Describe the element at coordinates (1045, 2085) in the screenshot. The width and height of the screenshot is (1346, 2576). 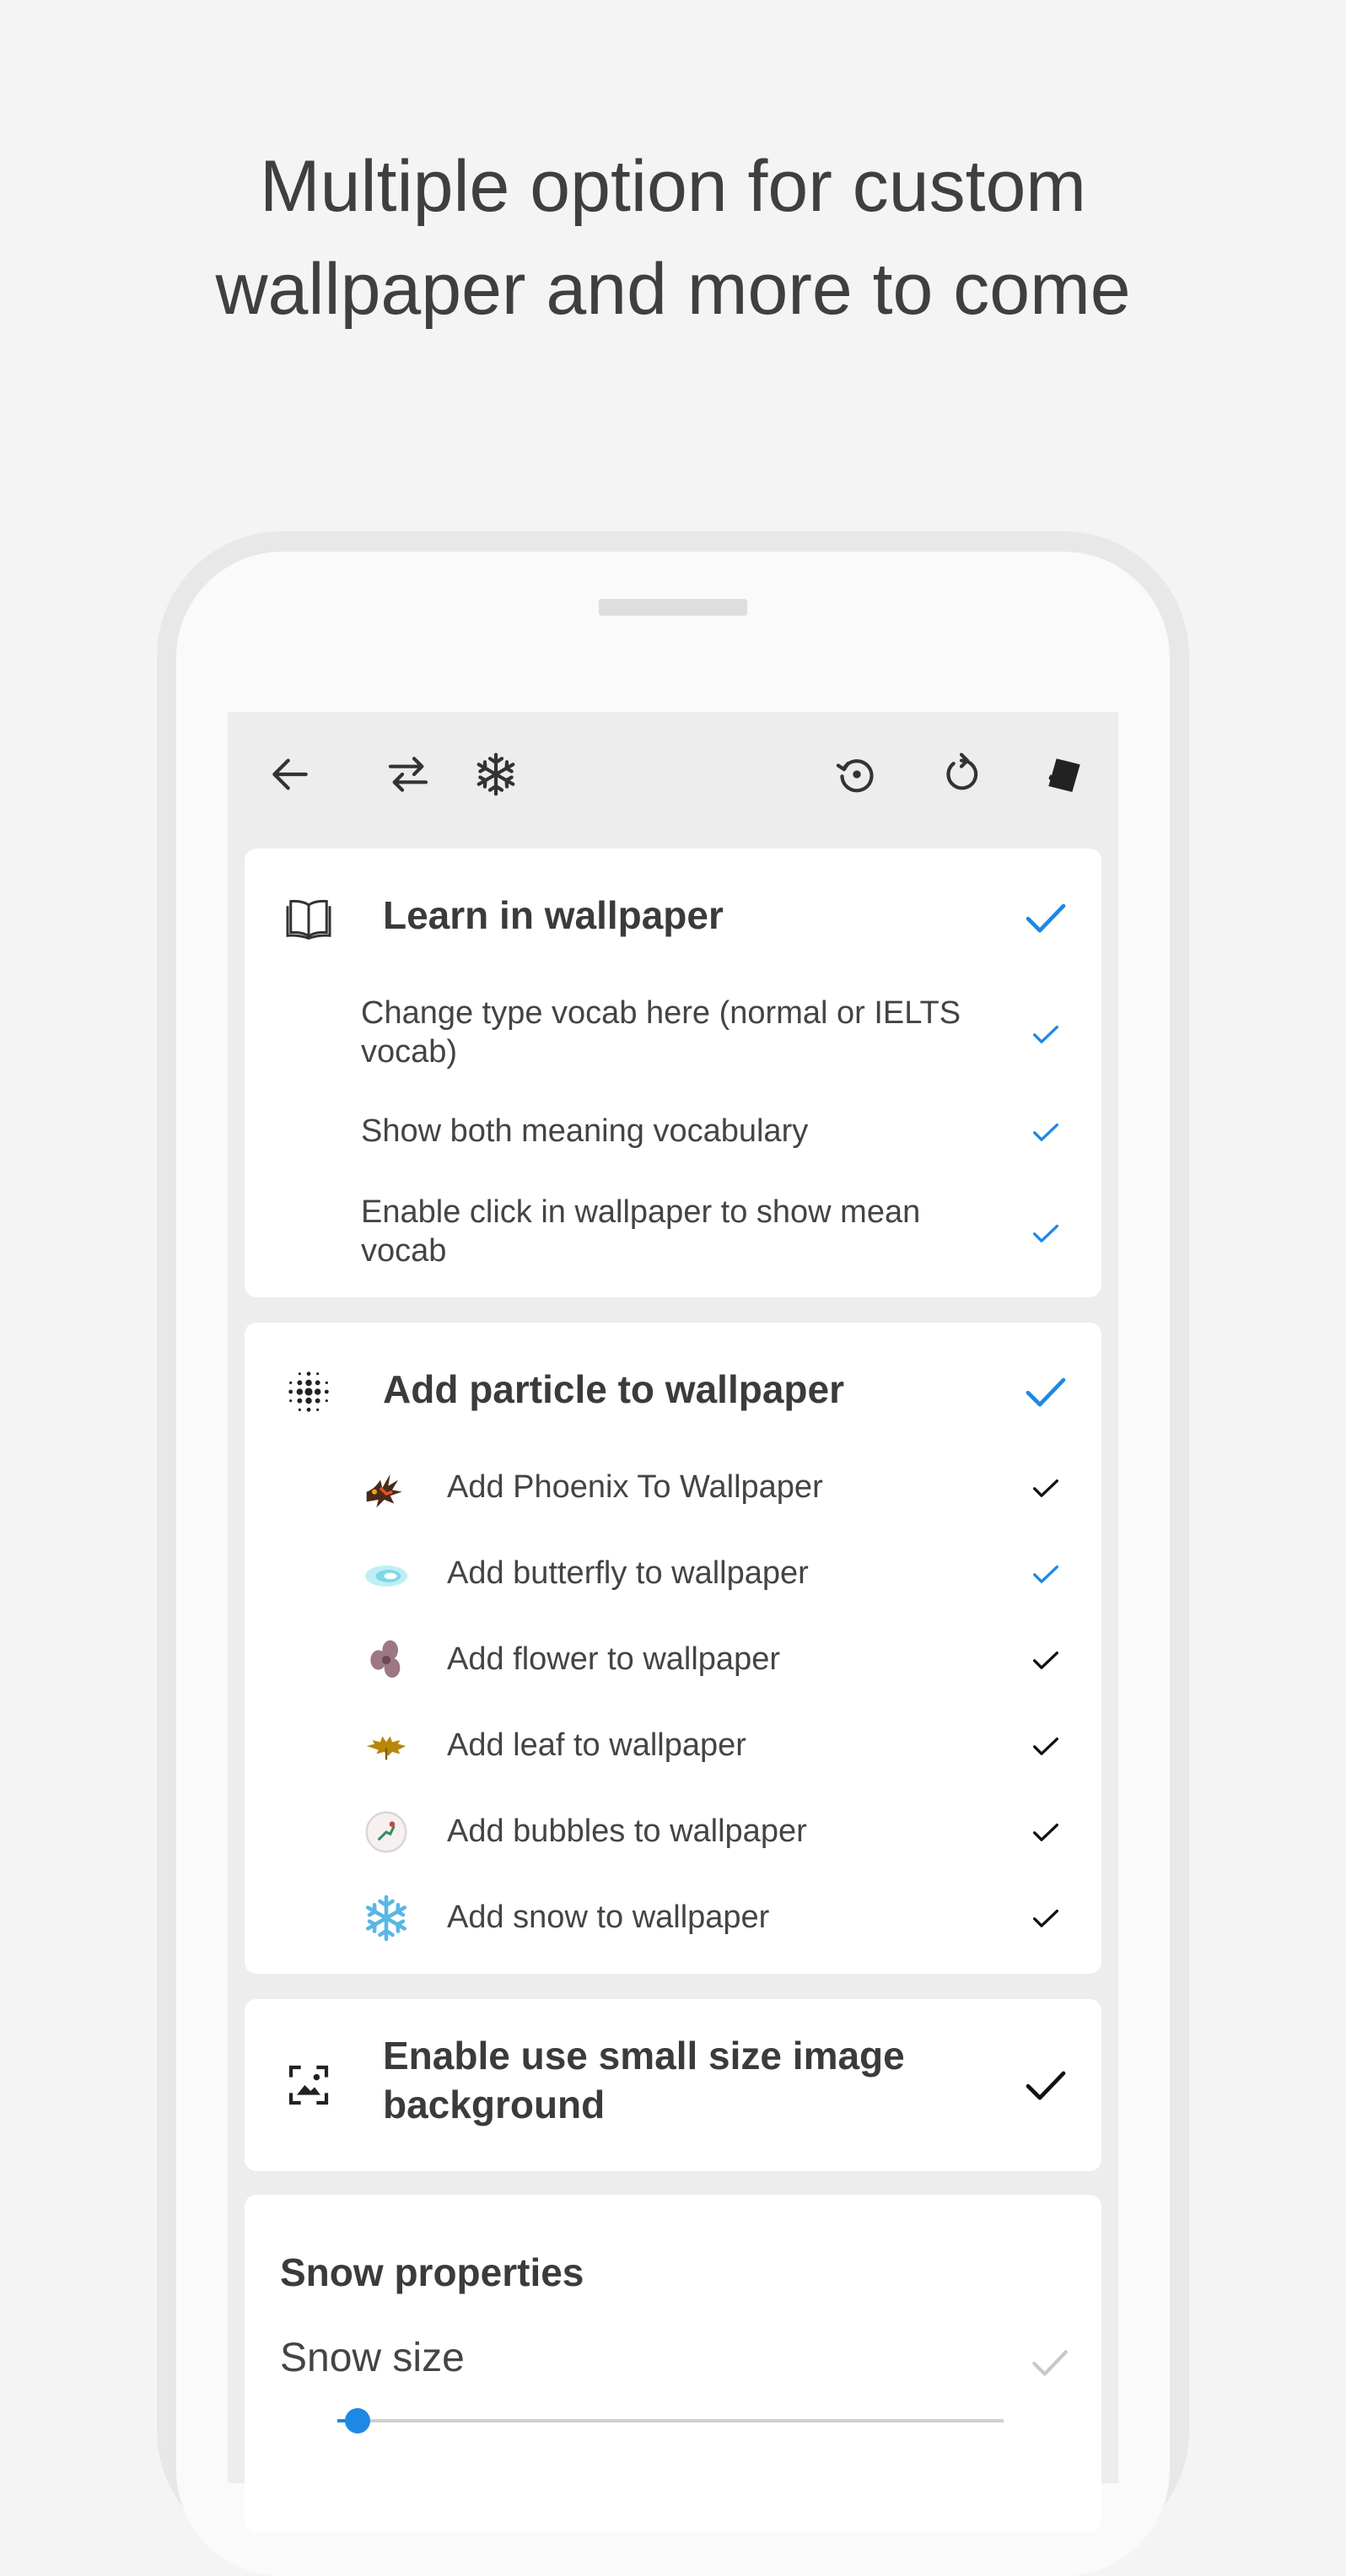
I see `small-image-check-icon` at that location.